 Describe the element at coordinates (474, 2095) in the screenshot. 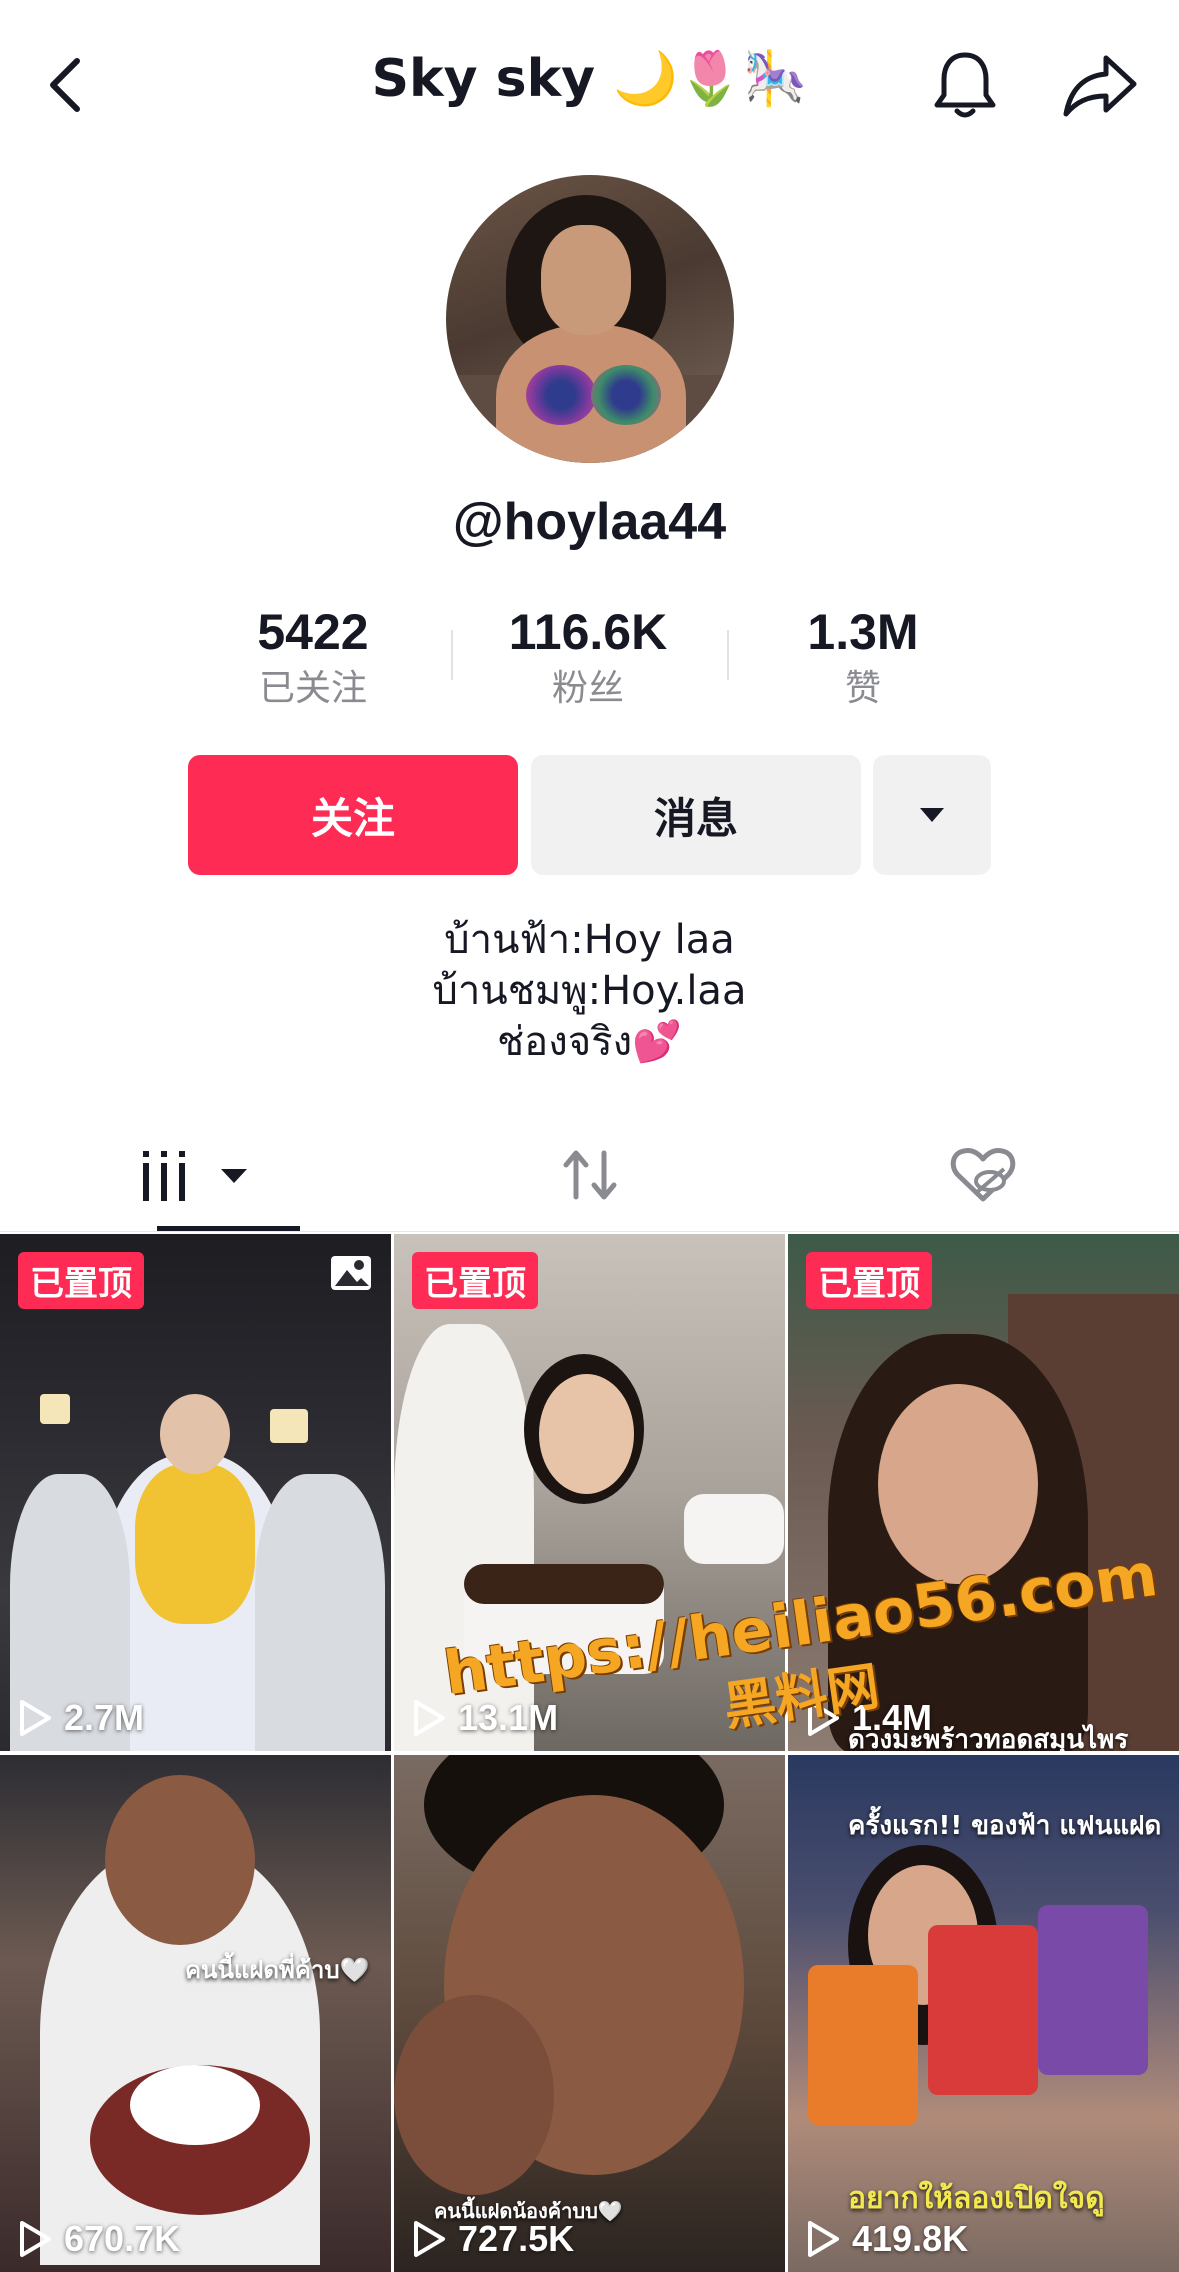

I see `hand` at that location.